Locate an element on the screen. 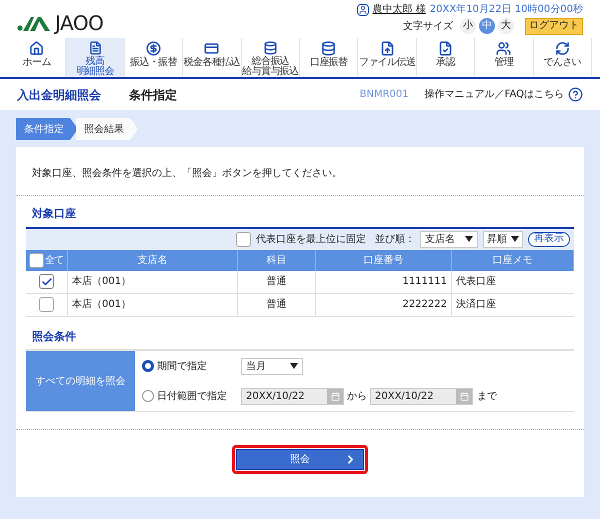 This screenshot has width=600, height=519. users-icon is located at coordinates (504, 48).